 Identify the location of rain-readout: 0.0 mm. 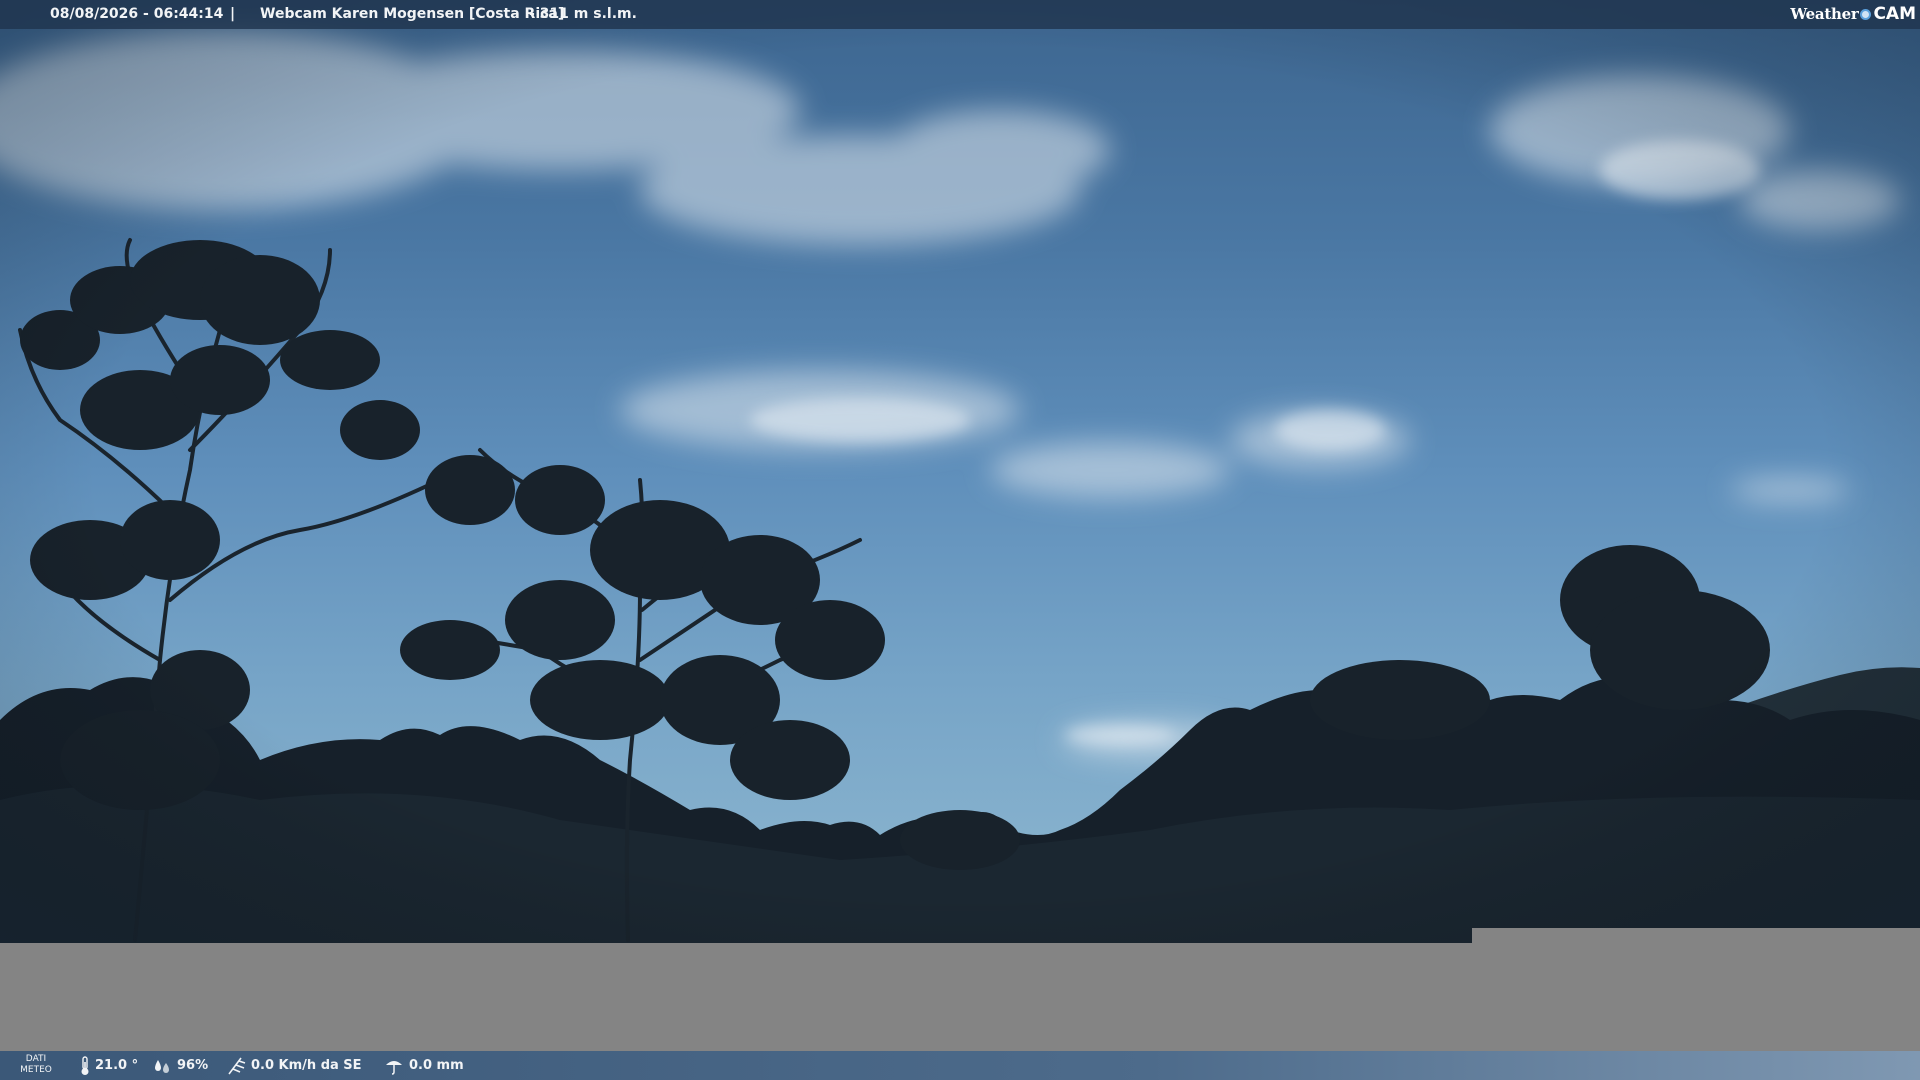
(424, 1065).